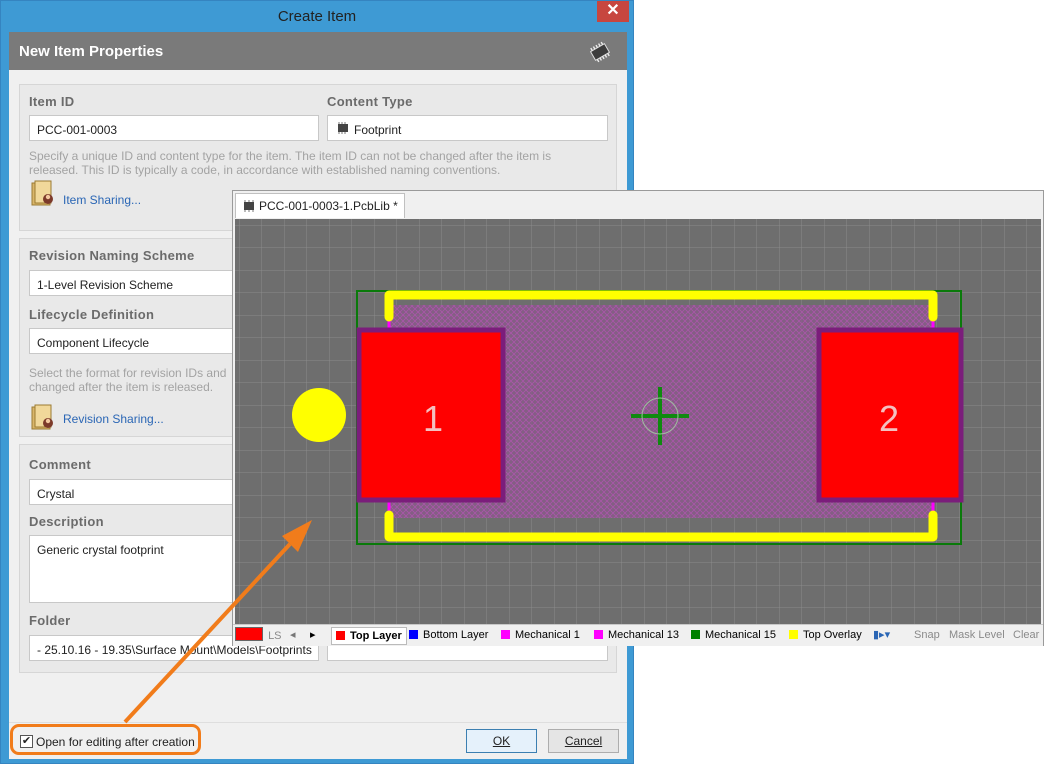  I want to click on content-type-value: Footprint, so click(378, 130).